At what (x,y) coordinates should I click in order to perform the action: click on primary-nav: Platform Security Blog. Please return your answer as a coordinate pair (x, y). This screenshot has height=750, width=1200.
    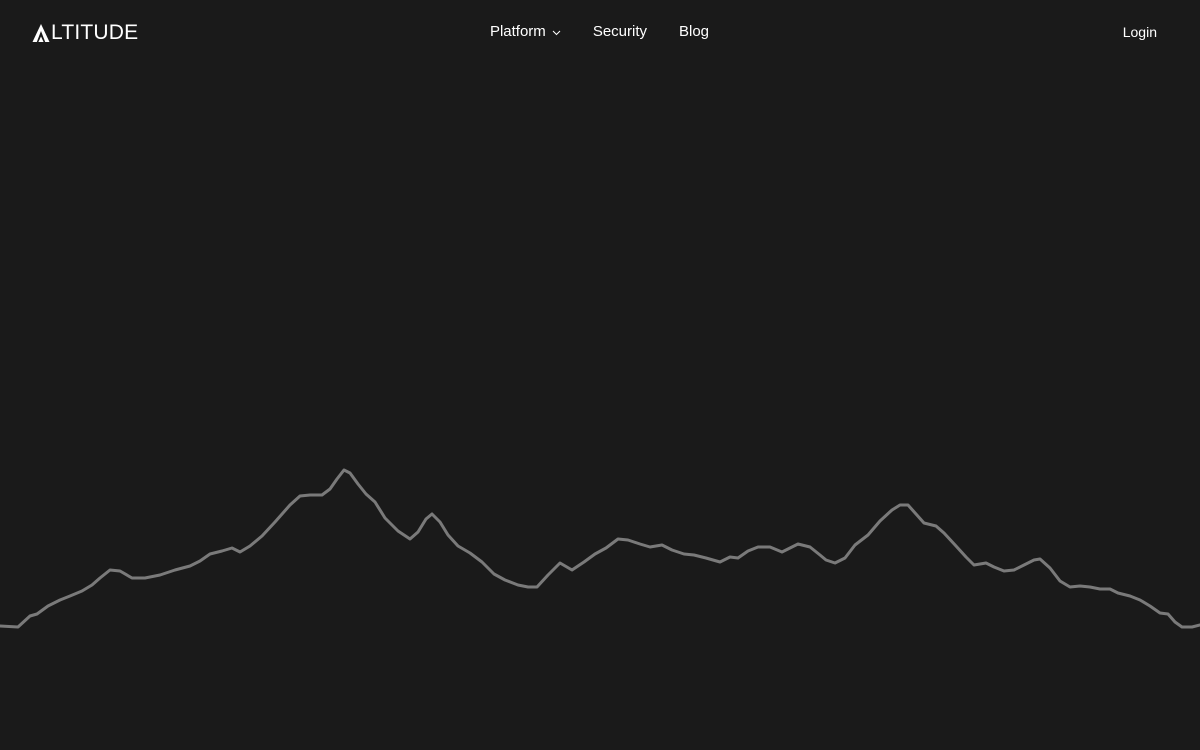
    Looking at the image, I should click on (600, 32).